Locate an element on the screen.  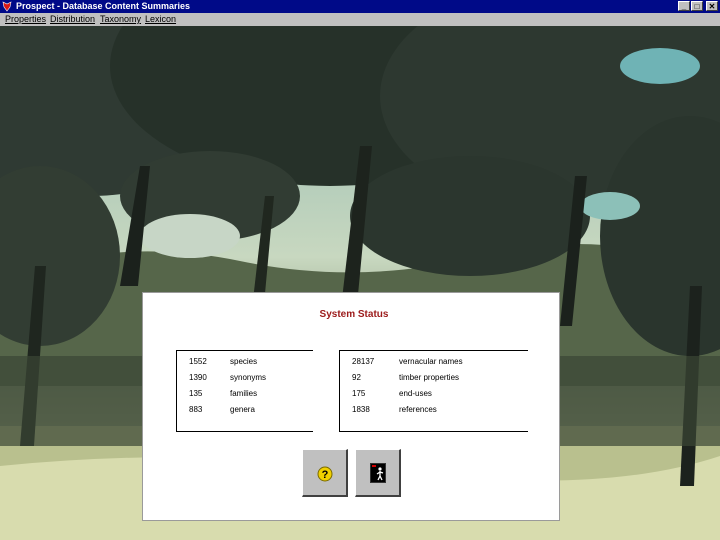
stat-row: 1552 species is located at coordinates (245, 362).